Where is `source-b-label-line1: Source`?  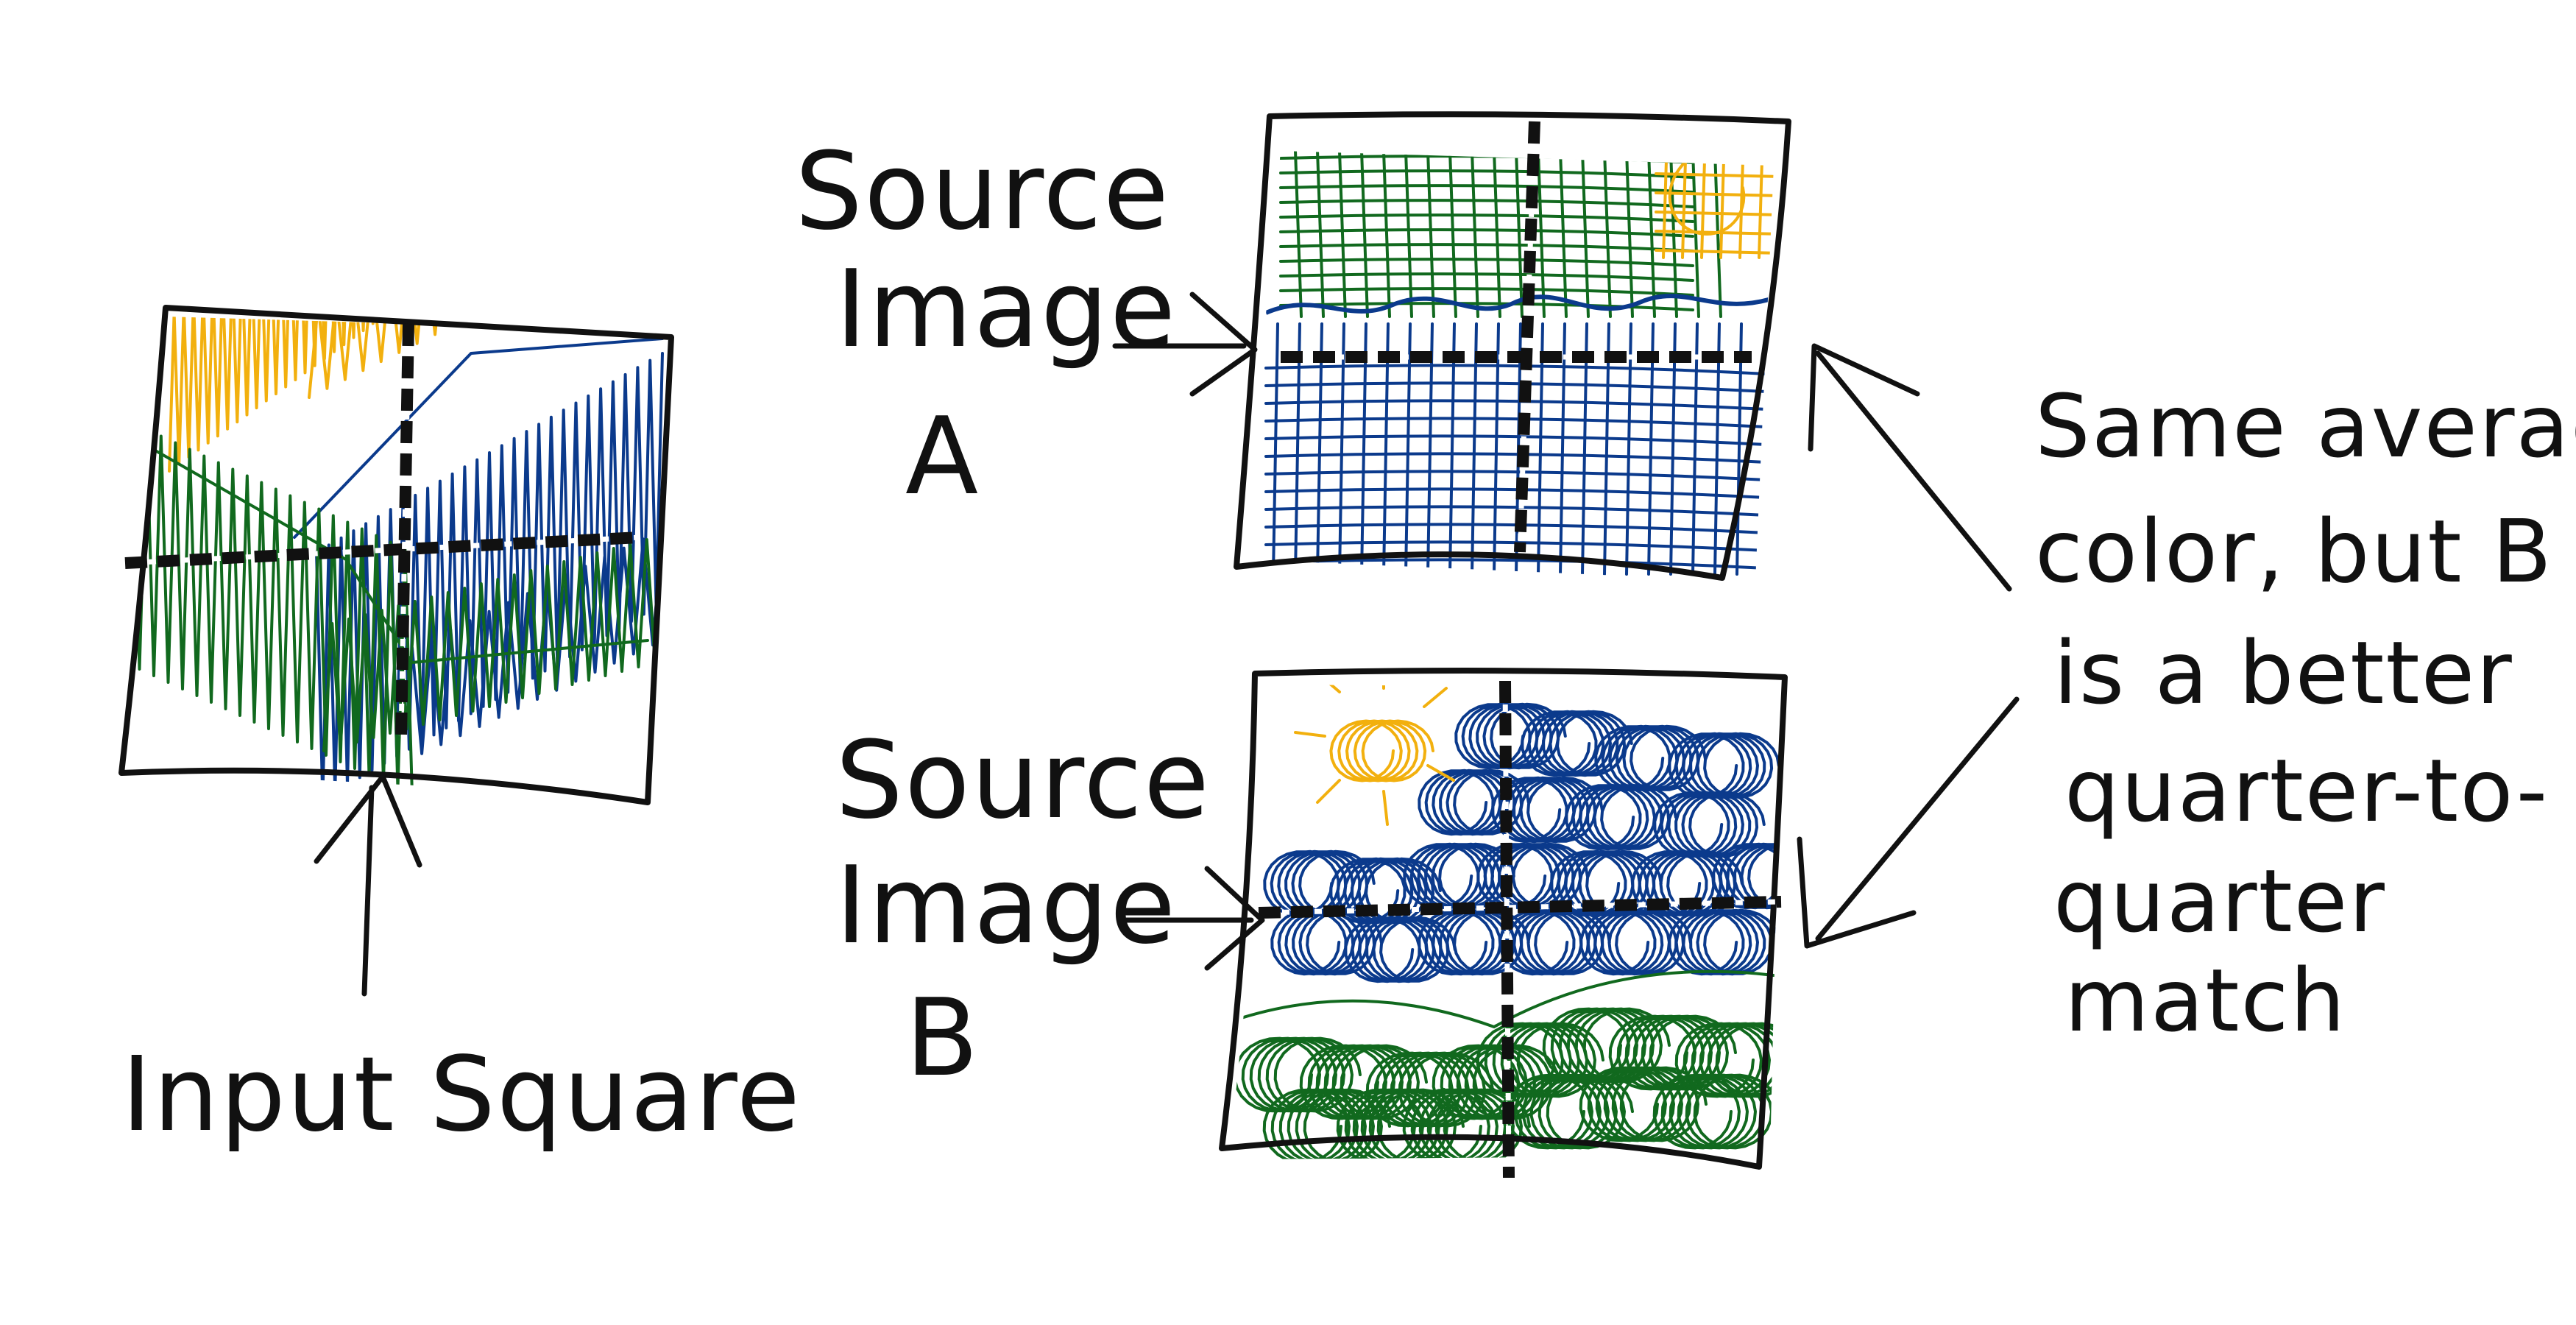
source-b-label-line1: Source is located at coordinates (1023, 780).